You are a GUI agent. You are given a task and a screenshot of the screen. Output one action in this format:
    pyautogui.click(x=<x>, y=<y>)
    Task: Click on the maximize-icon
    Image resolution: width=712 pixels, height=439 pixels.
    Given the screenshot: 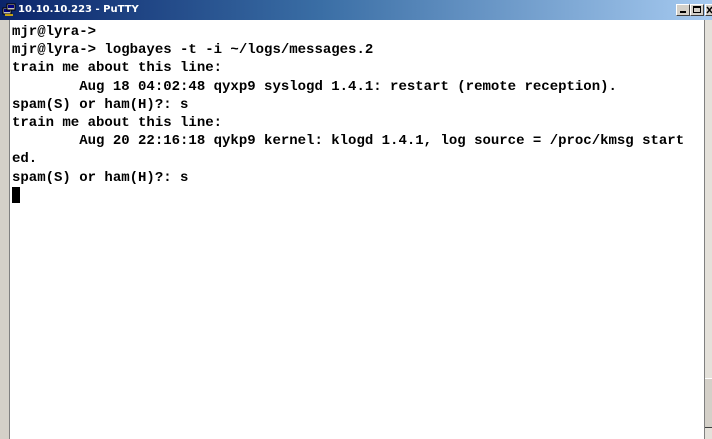 What is the action you would take?
    pyautogui.click(x=697, y=9)
    